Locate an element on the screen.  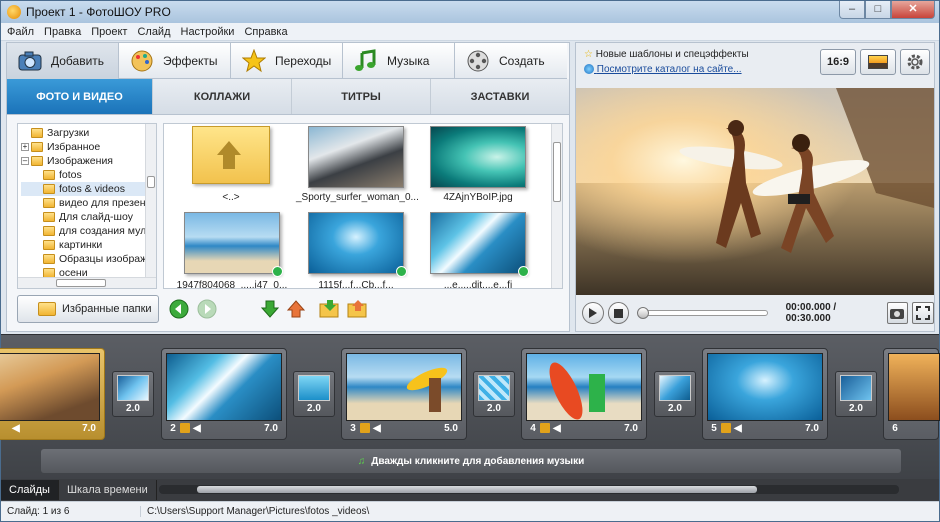
time-display: 00:00.000 / 00:30.000 is located at coordinates (811, 313).